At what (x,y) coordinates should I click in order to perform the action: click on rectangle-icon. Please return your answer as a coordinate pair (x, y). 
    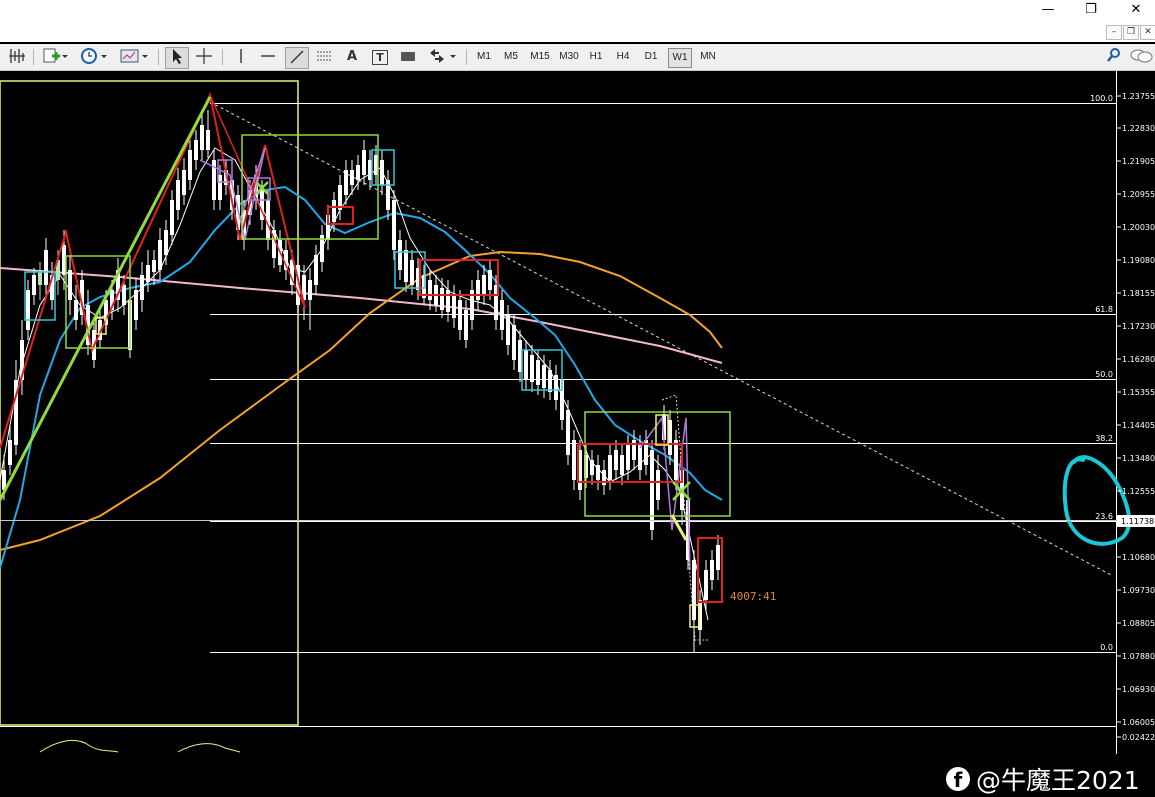
    Looking at the image, I should click on (408, 57).